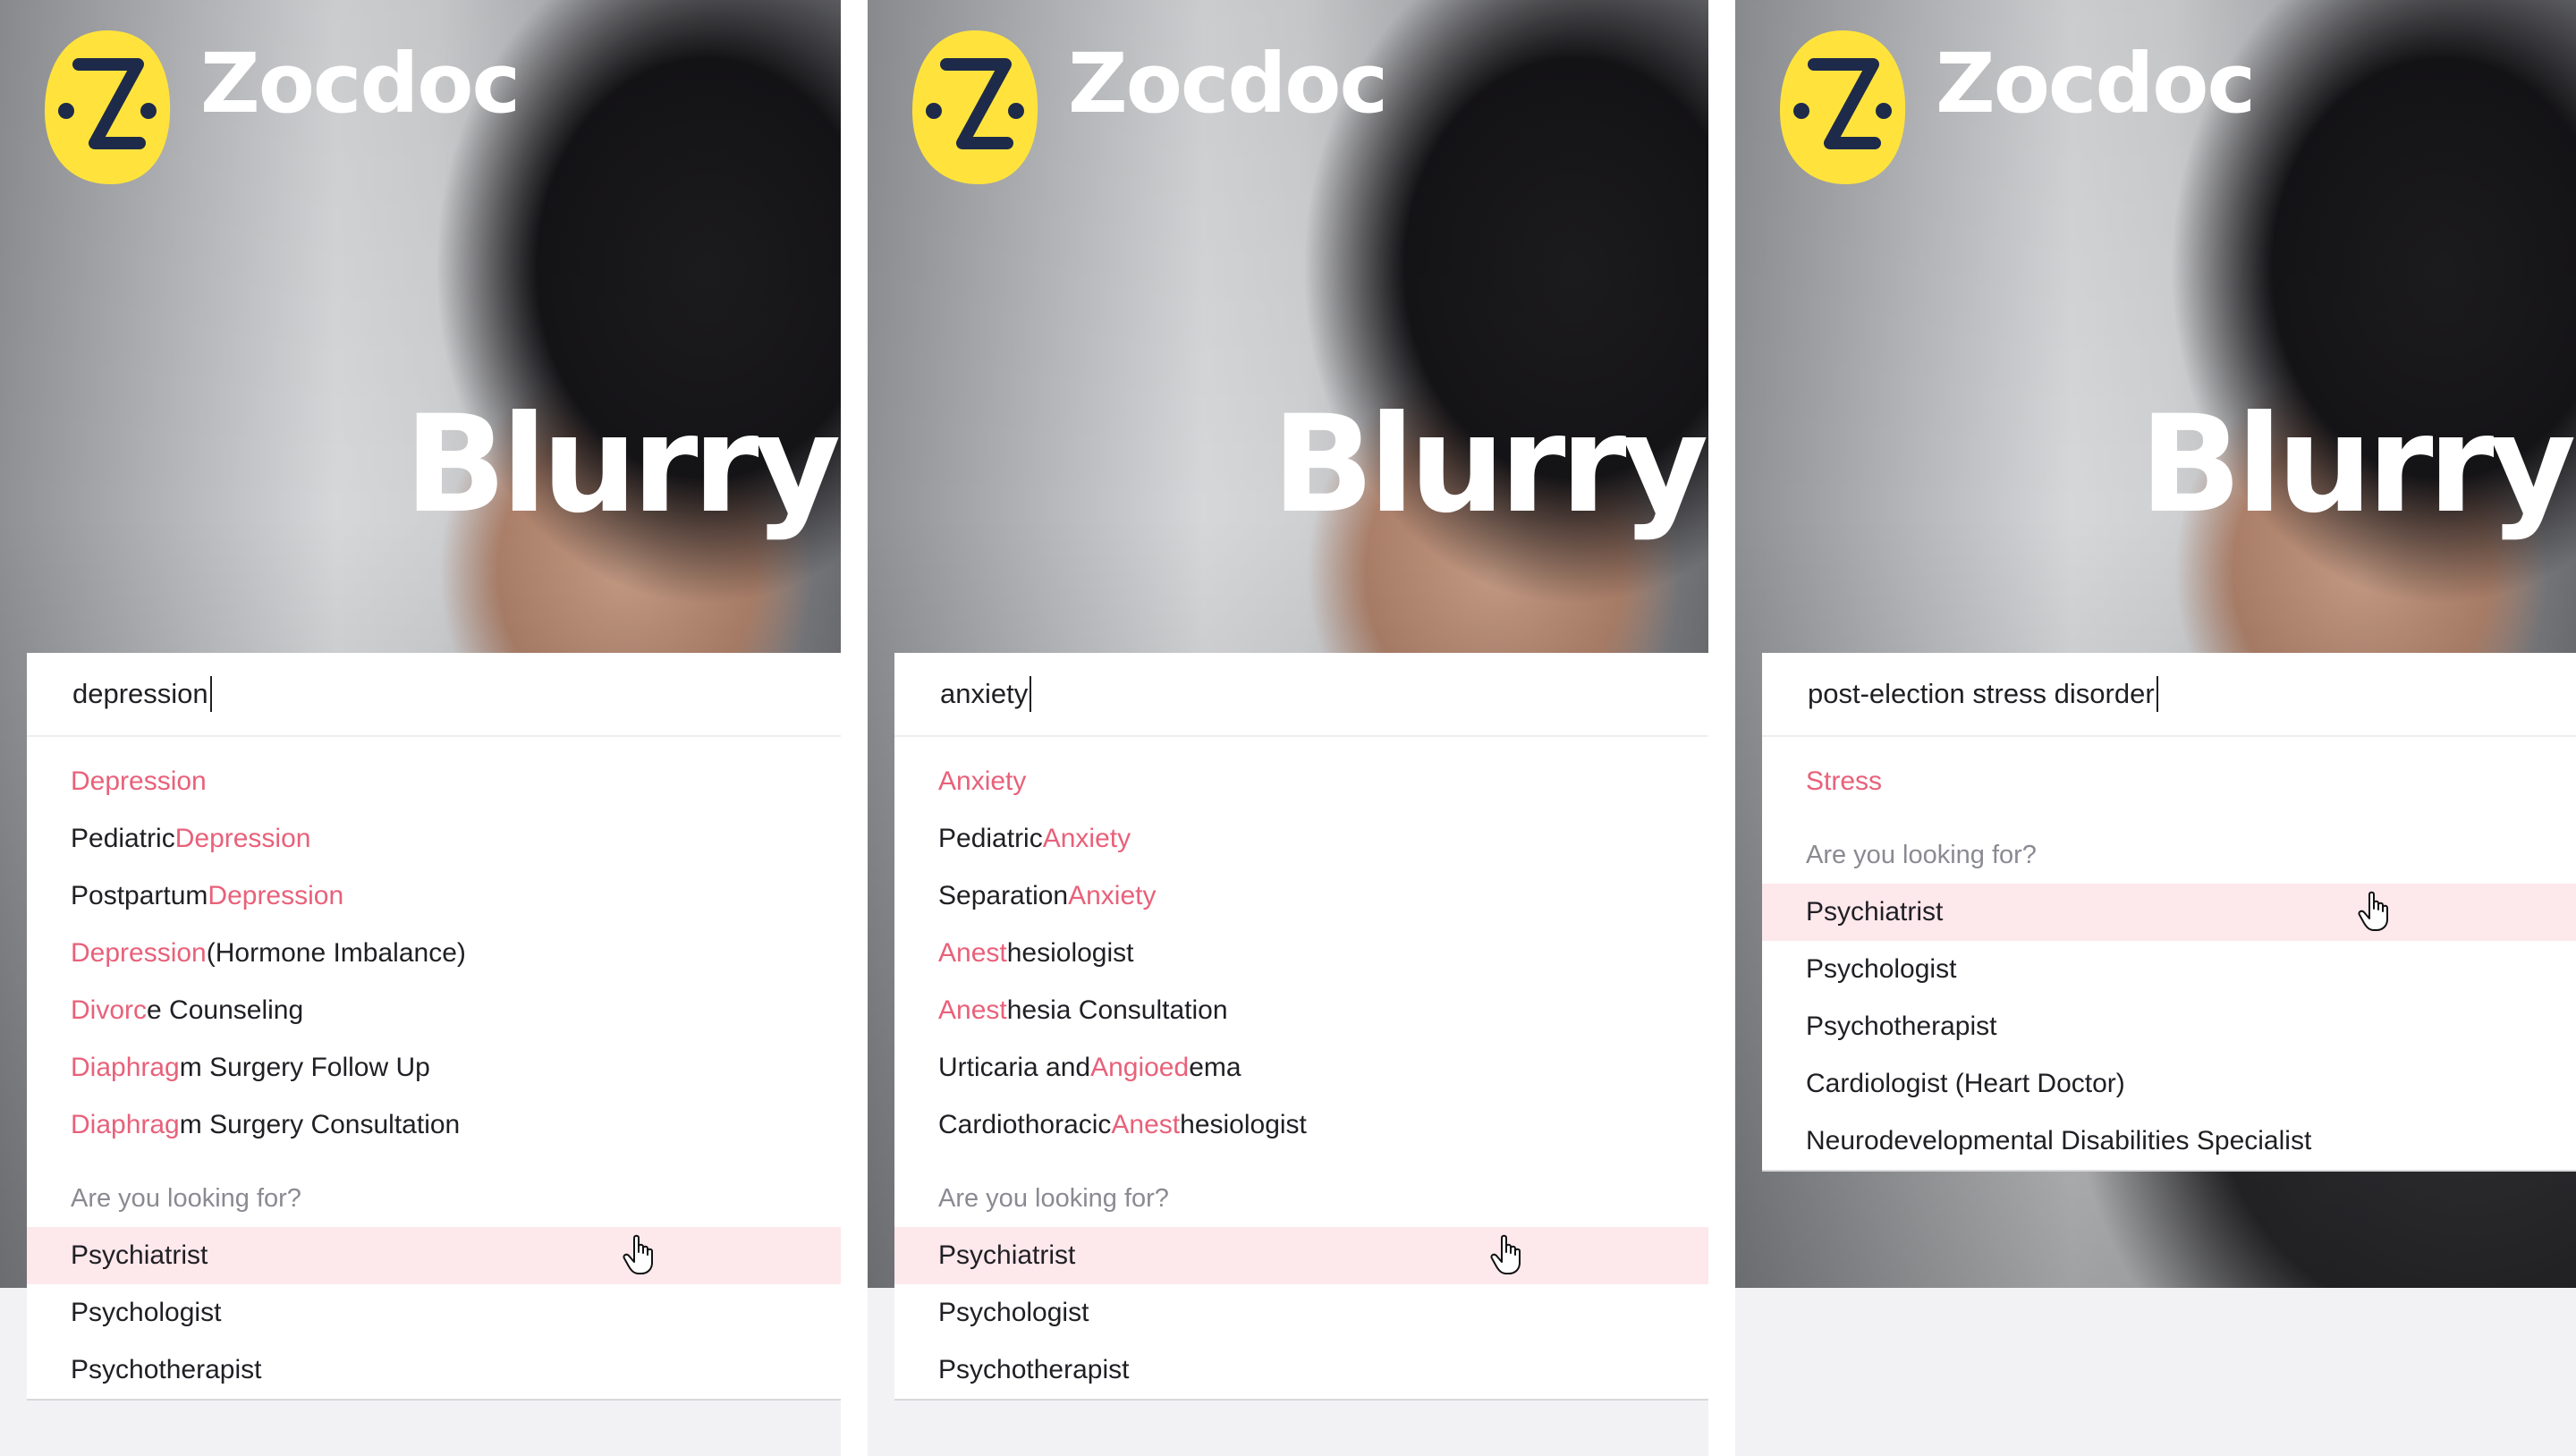 The image size is (2576, 1456). Describe the element at coordinates (225, 1010) in the screenshot. I see `result-text: e Counseling` at that location.